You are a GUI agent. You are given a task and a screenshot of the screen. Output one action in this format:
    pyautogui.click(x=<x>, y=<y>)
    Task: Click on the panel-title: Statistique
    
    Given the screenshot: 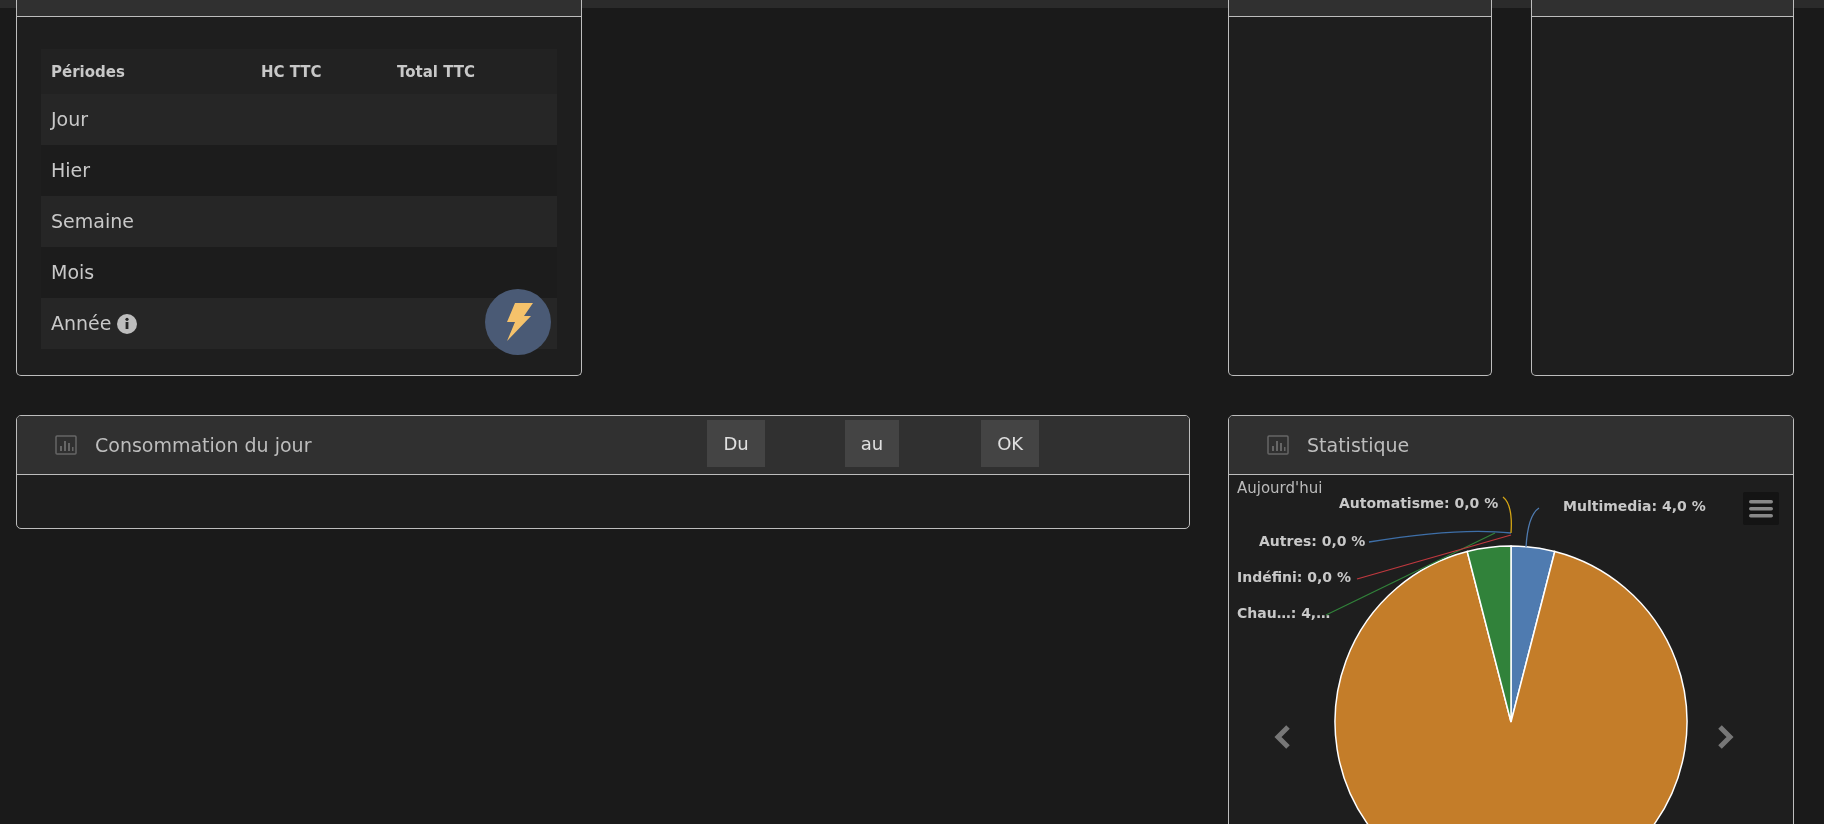 What is the action you would take?
    pyautogui.click(x=1358, y=445)
    